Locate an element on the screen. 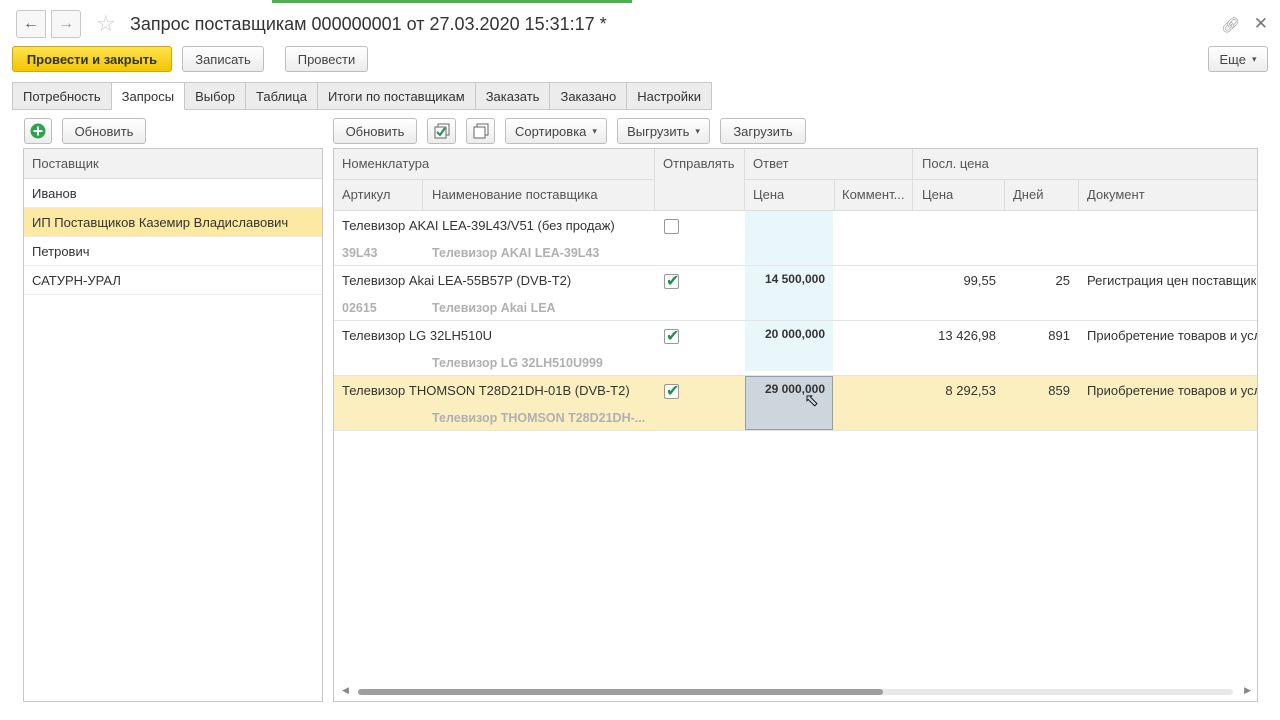 Image resolution: width=1280 pixels, height=720 pixels. more-button: Еще is located at coordinates (1238, 59).